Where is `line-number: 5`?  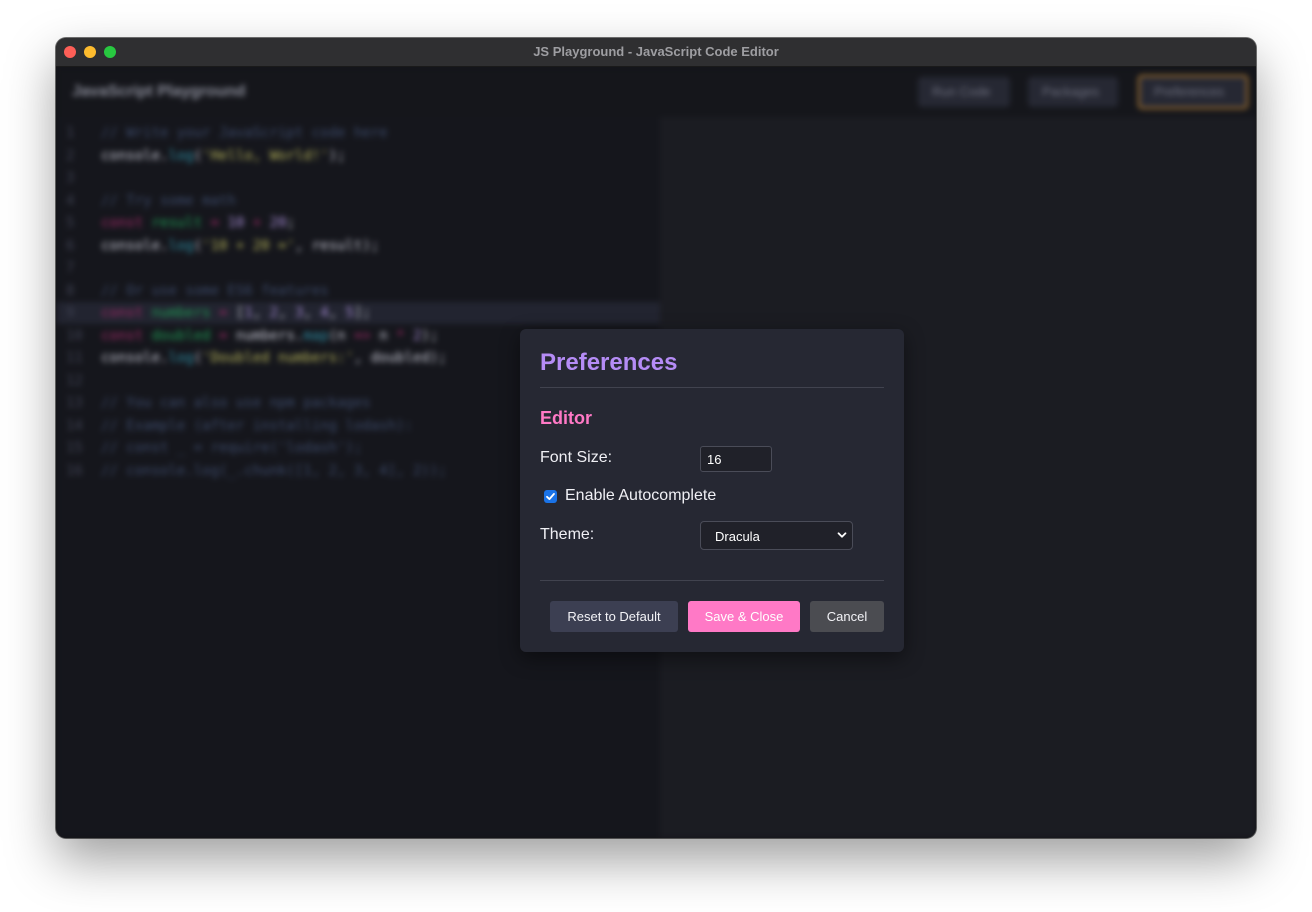
line-number: 5 is located at coordinates (70, 223).